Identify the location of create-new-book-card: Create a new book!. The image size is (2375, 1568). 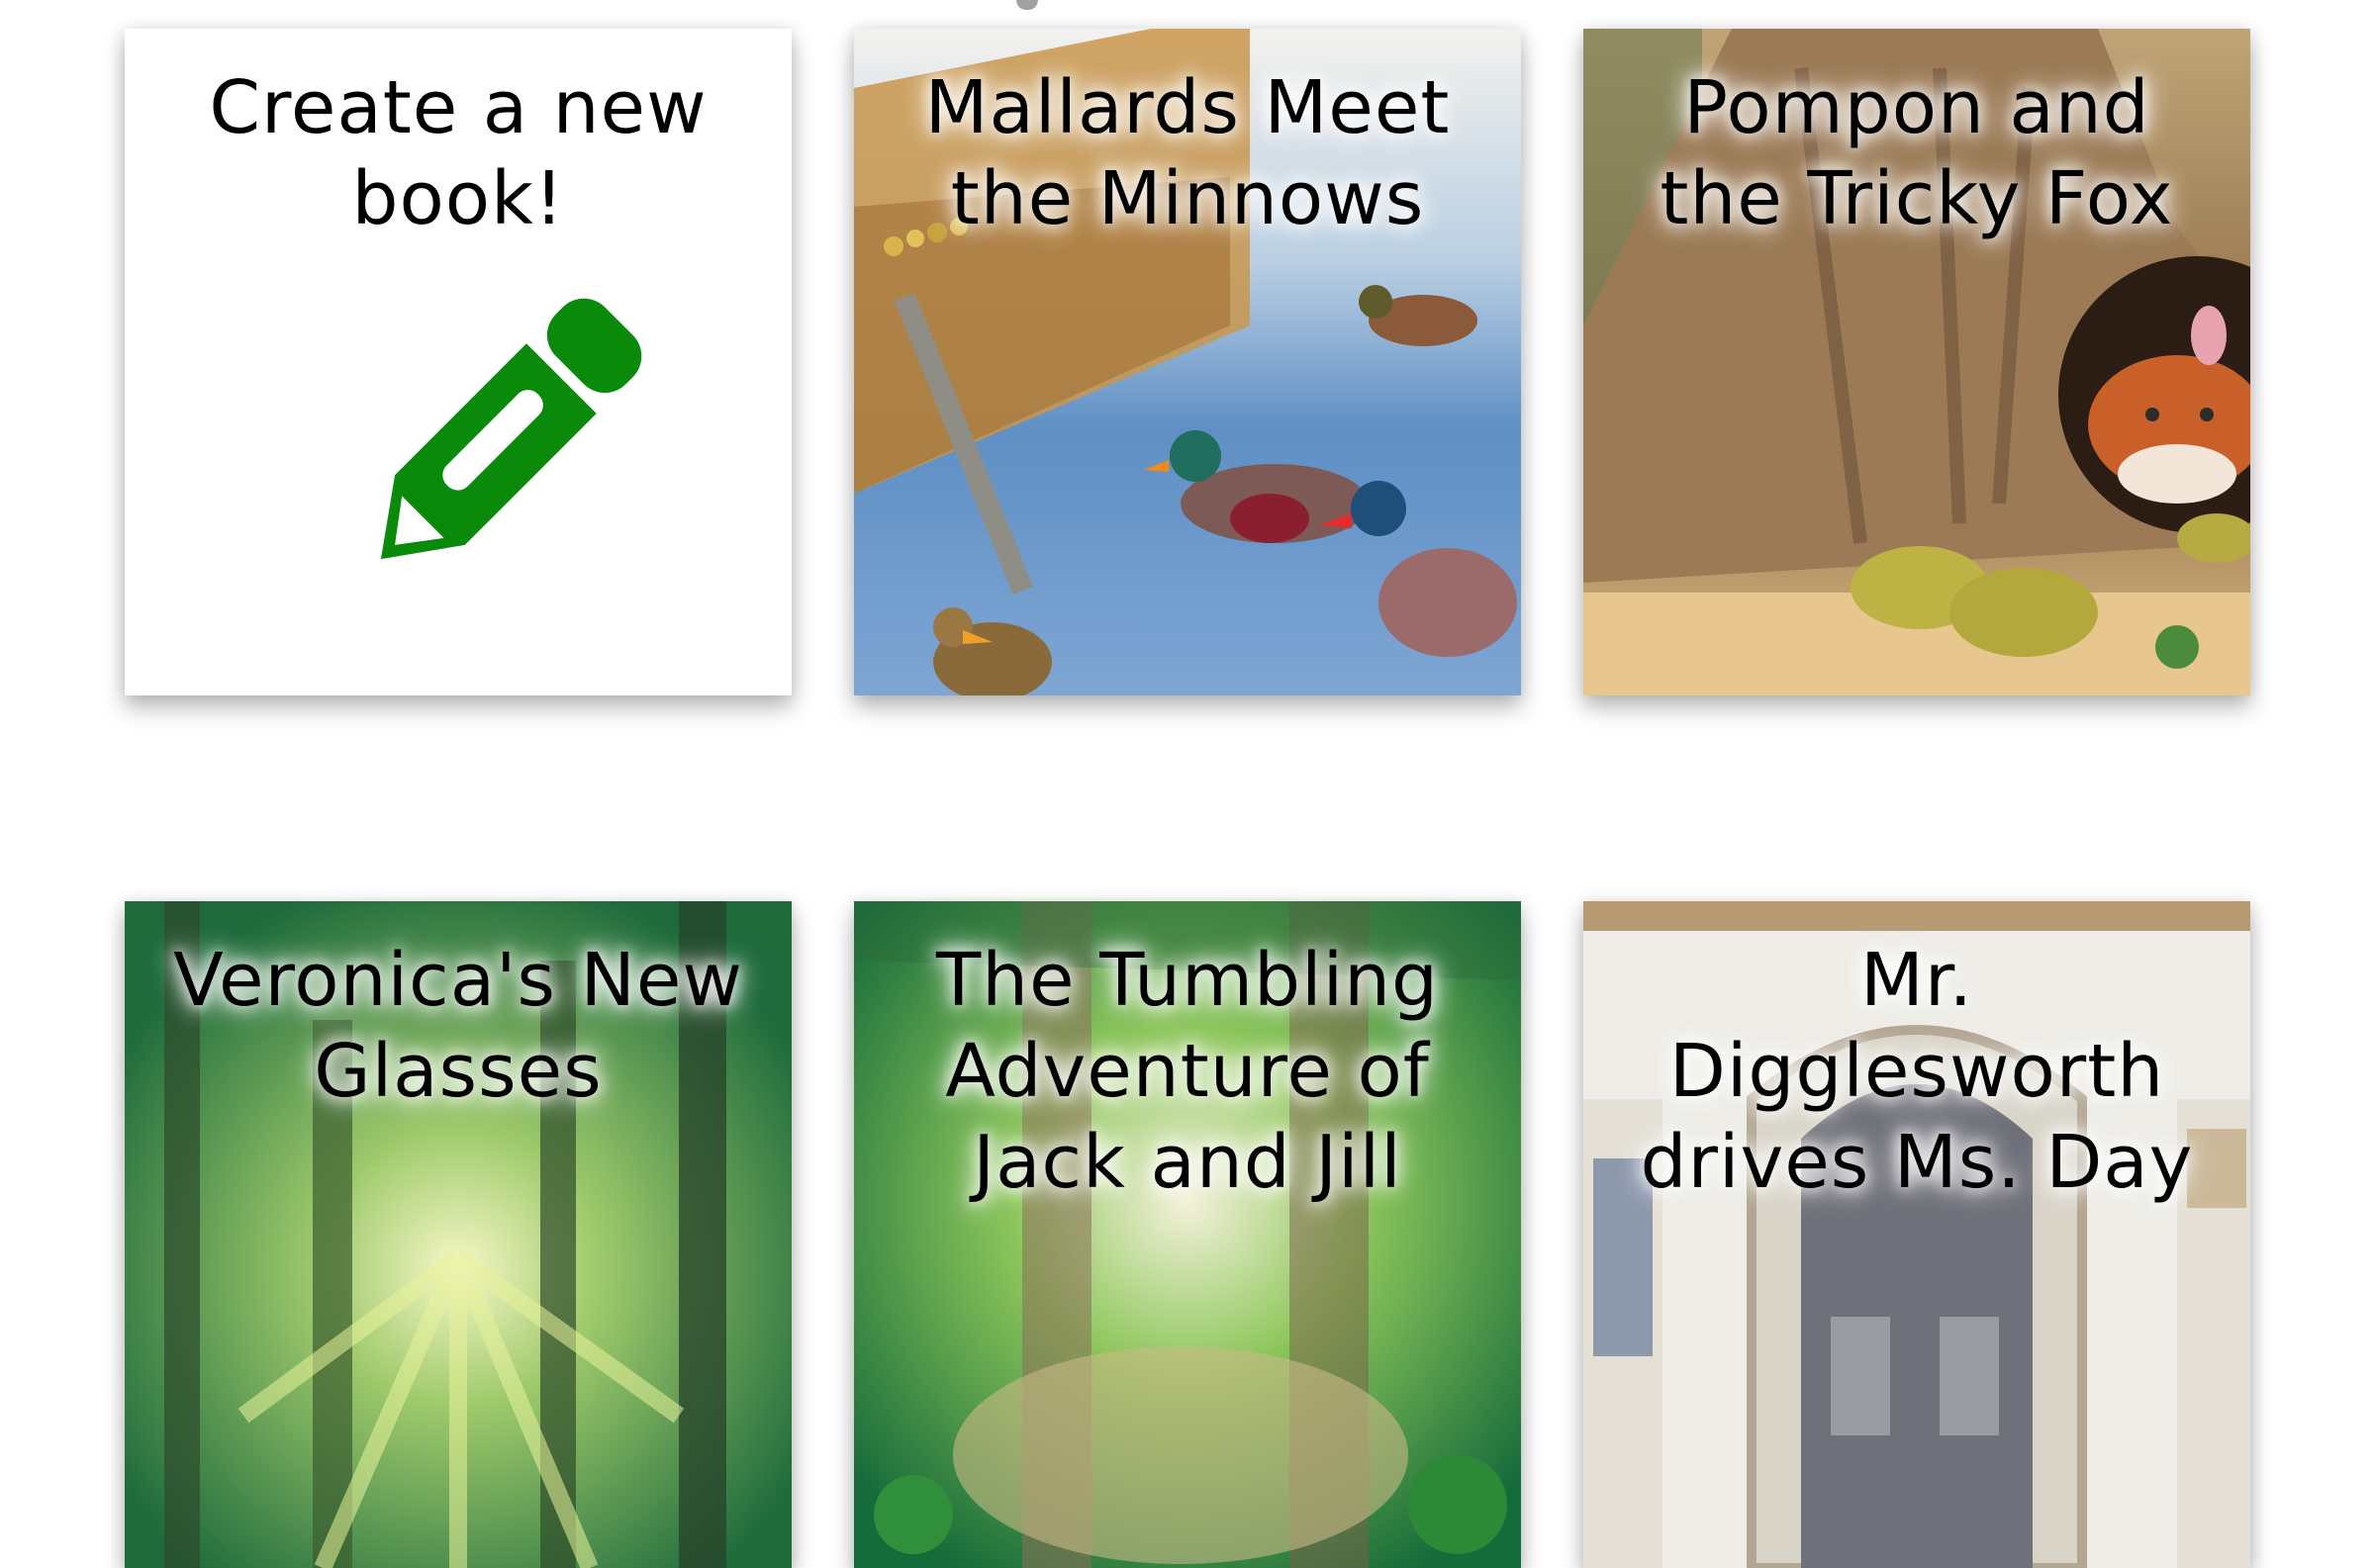
(459, 362).